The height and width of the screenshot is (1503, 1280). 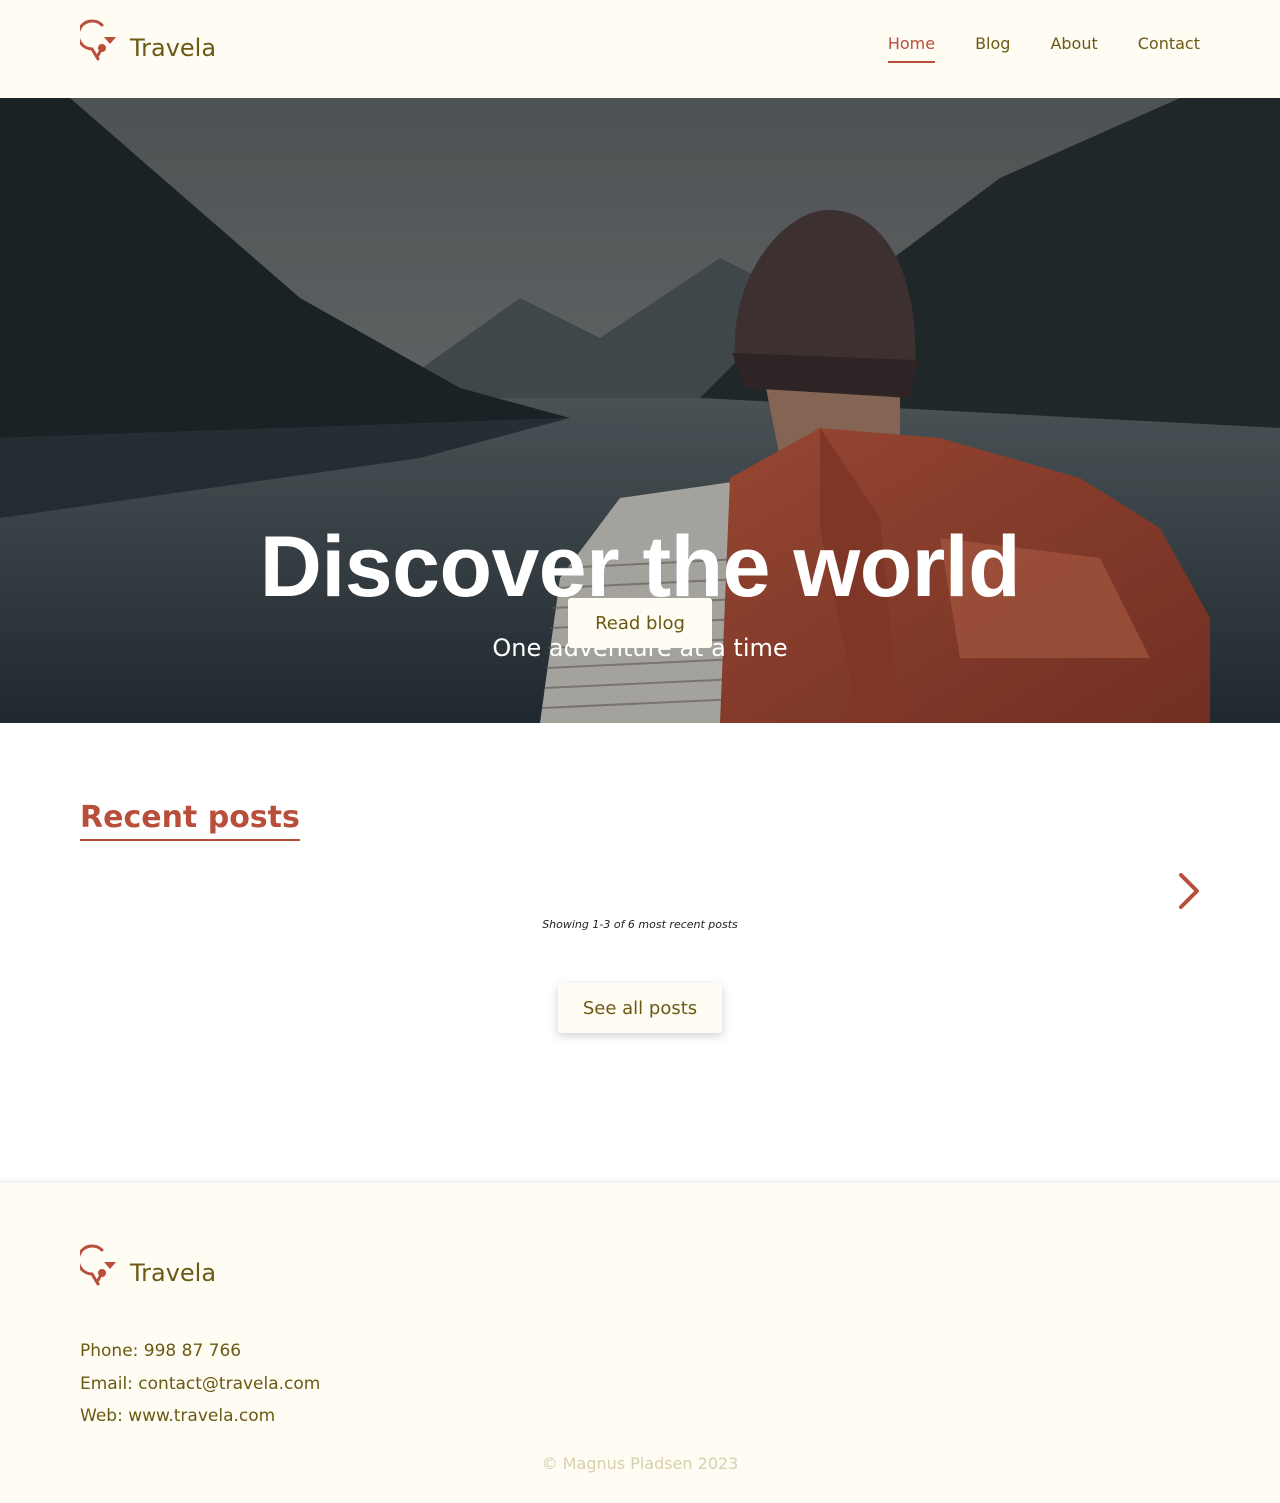 I want to click on site-header: Travela Home Blog About Contact, so click(x=640, y=49).